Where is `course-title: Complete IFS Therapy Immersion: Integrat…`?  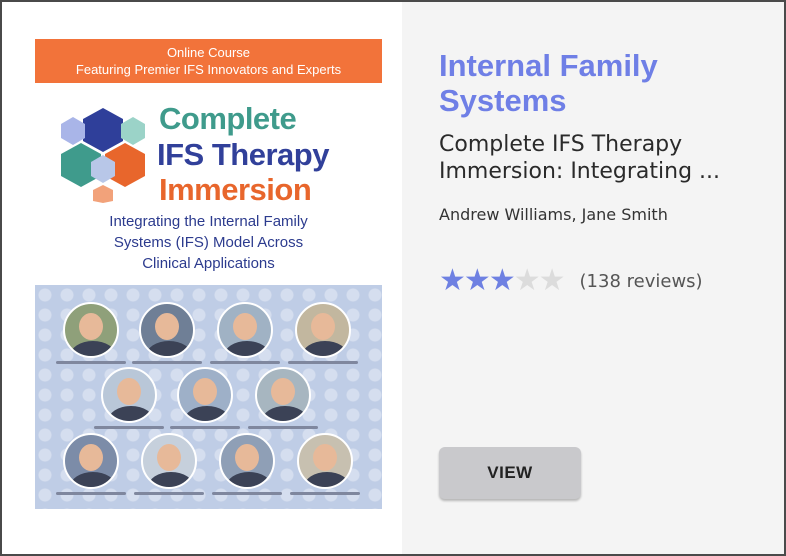 course-title: Complete IFS Therapy Immersion: Integrat… is located at coordinates (606, 158).